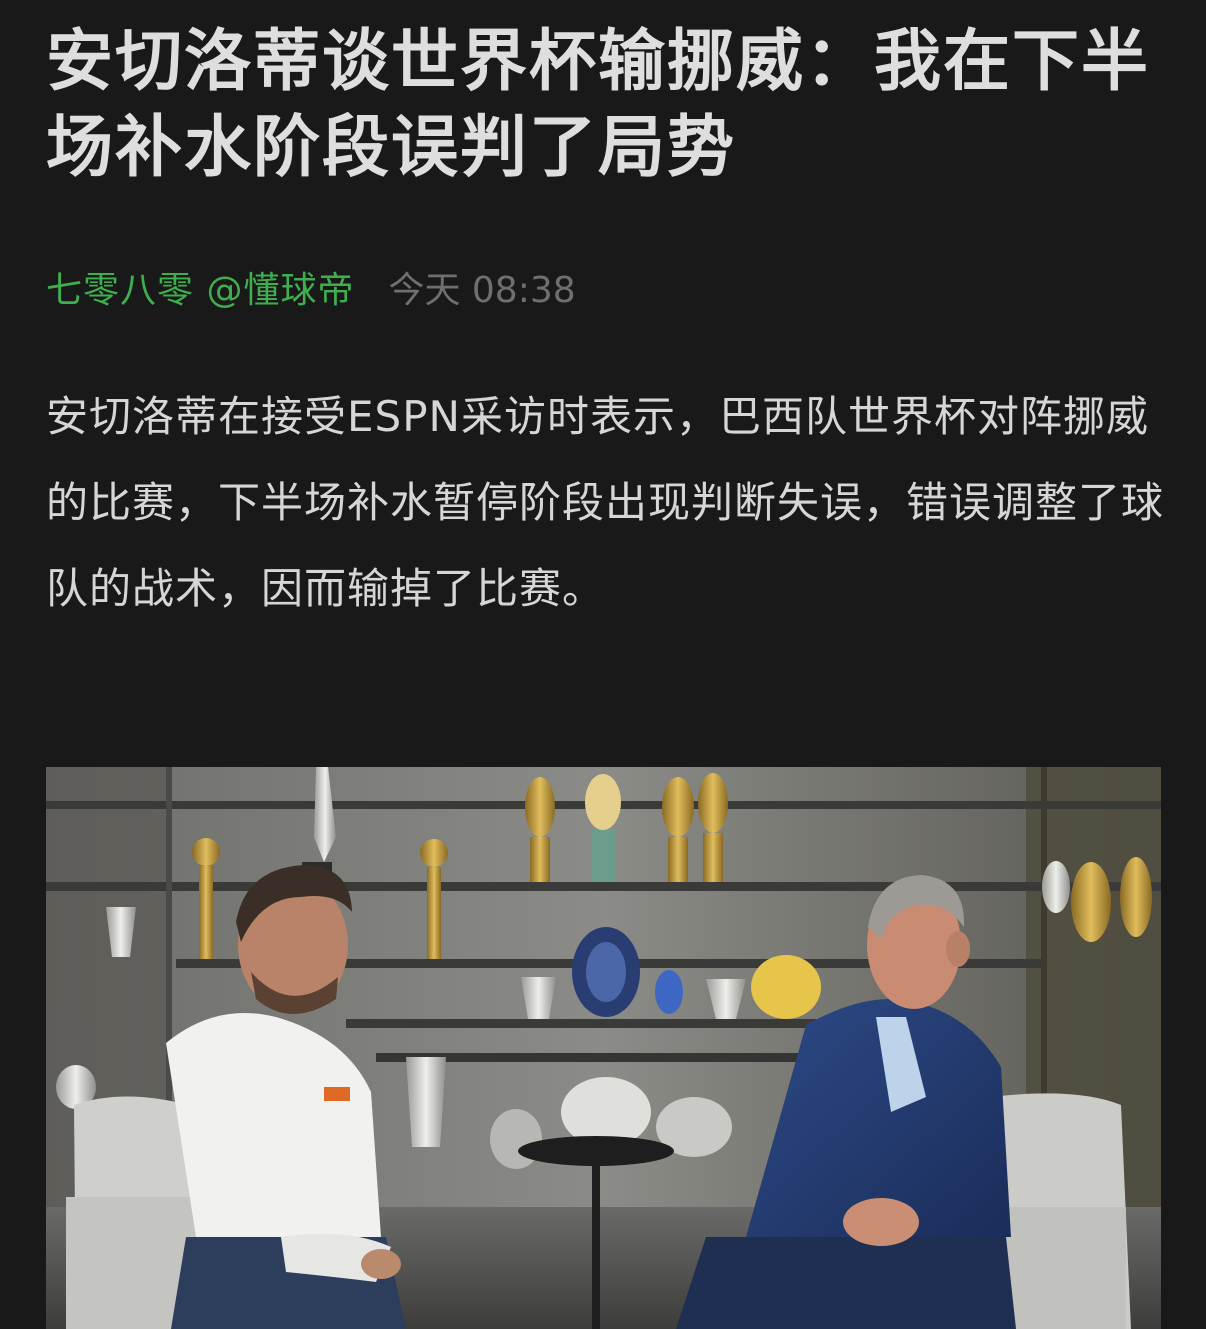  Describe the element at coordinates (482, 290) in the screenshot. I see `publish-time: 今天 08:38` at that location.